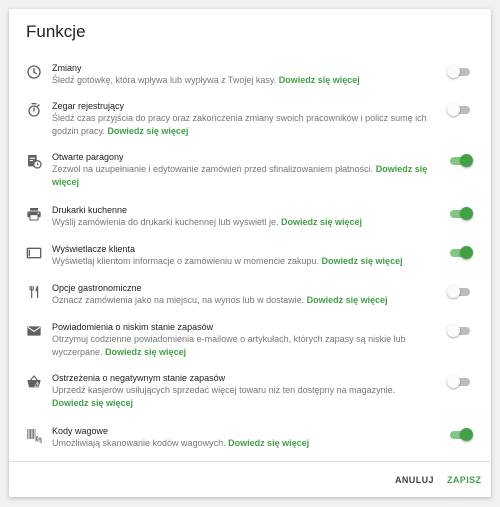 The image size is (500, 507). What do you see at coordinates (458, 291) in the screenshot?
I see `toggle-dining-options` at bounding box center [458, 291].